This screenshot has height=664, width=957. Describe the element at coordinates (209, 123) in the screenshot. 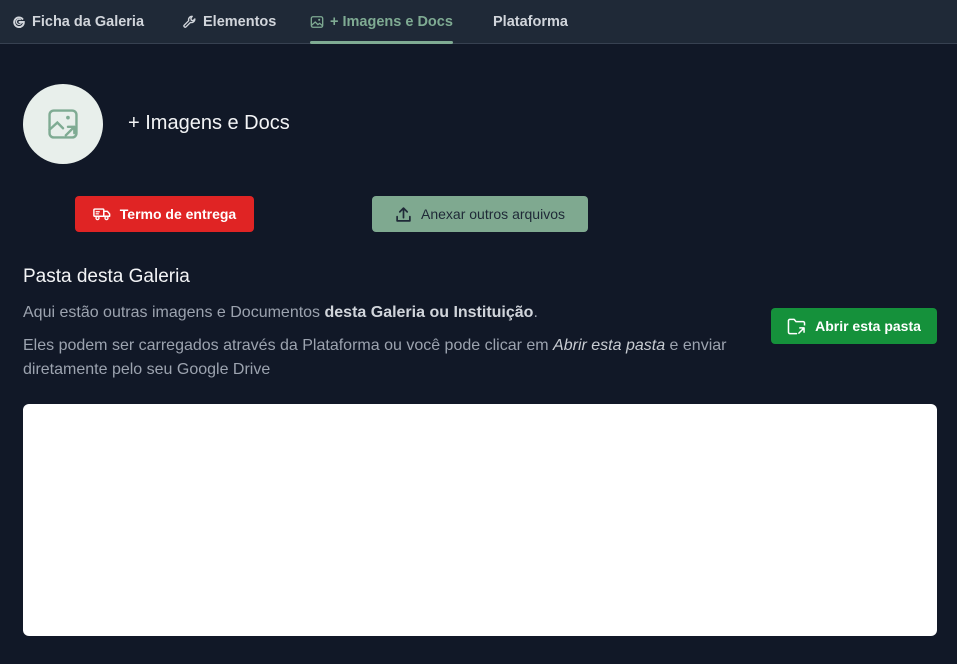

I see `page-title: + Imagens e Docs` at that location.